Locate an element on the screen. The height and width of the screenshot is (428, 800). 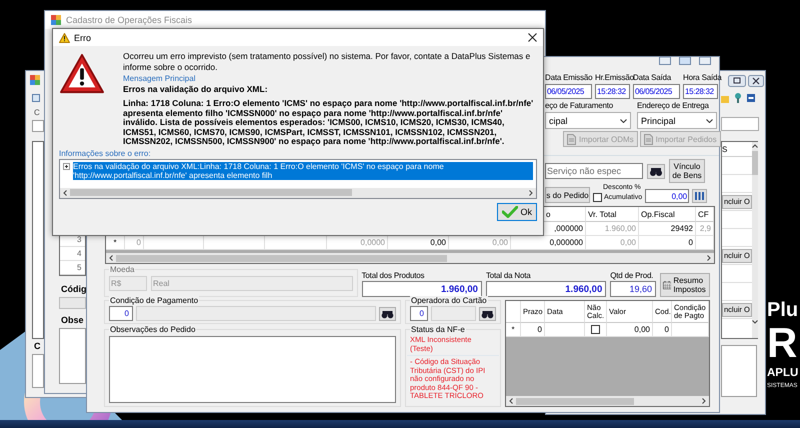
arrow-up-icon is located at coordinates (755, 146).